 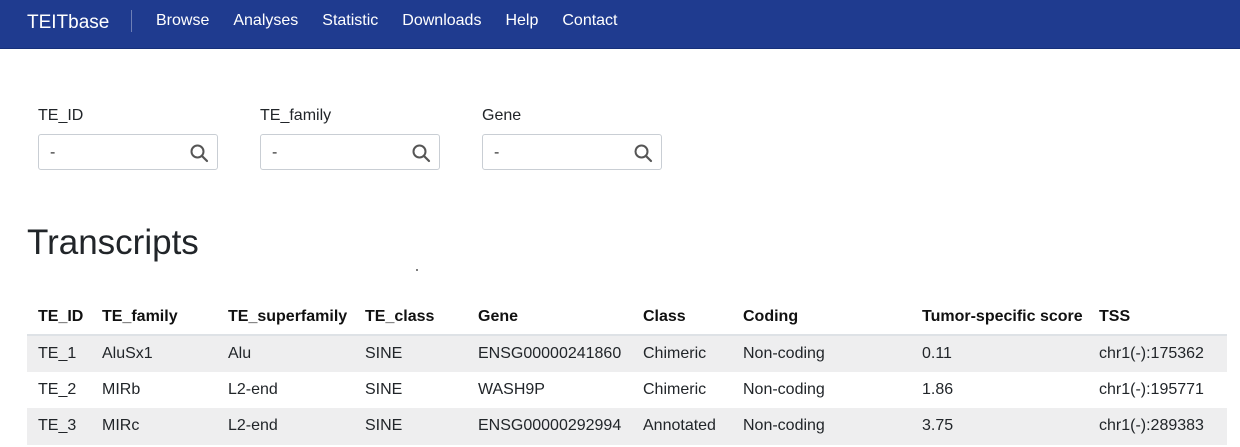 What do you see at coordinates (441, 21) in the screenshot?
I see `nav-link-downloads: Downloads` at bounding box center [441, 21].